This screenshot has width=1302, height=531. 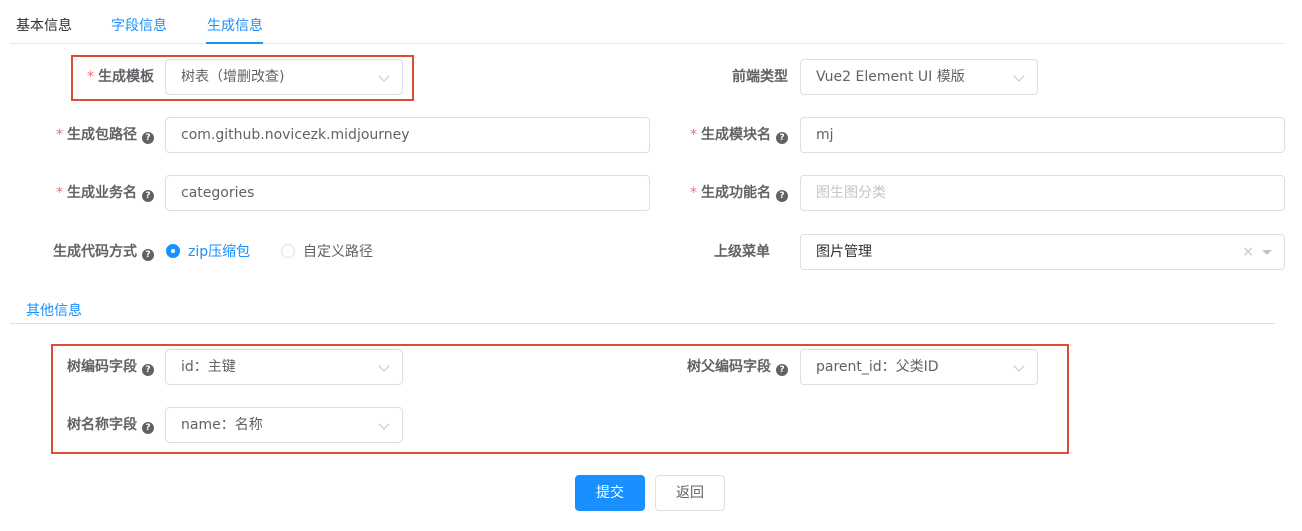 What do you see at coordinates (690, 493) in the screenshot?
I see `back-button: 返回` at bounding box center [690, 493].